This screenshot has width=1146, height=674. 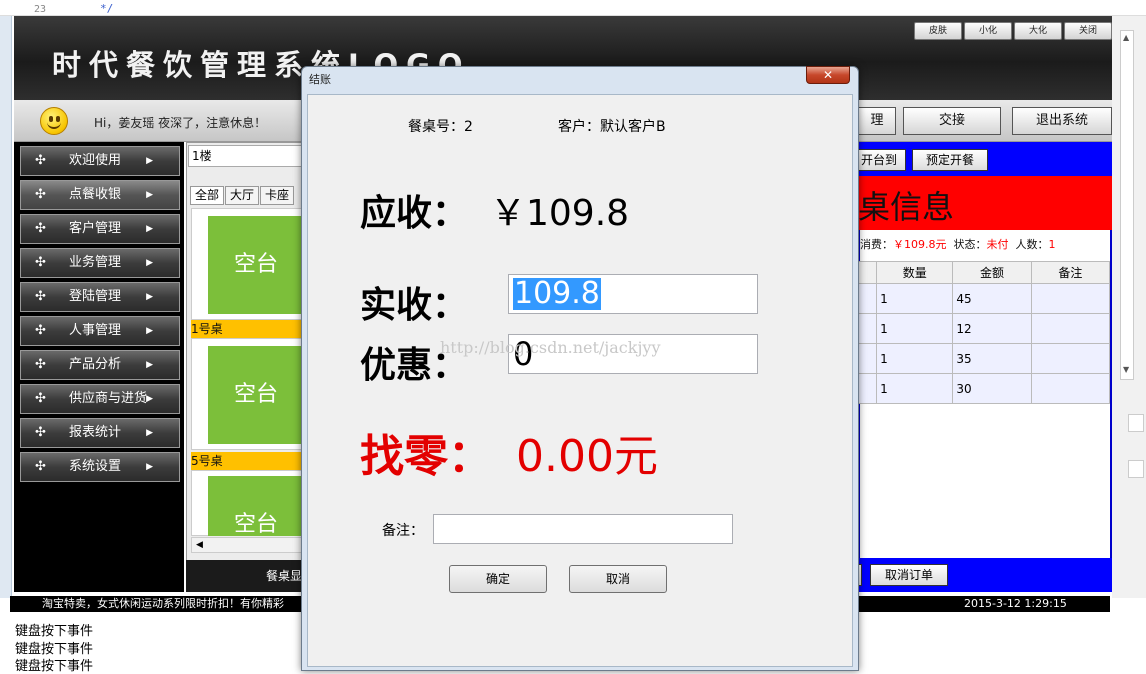 I want to click on paid-label: 实收：, so click(x=414, y=305).